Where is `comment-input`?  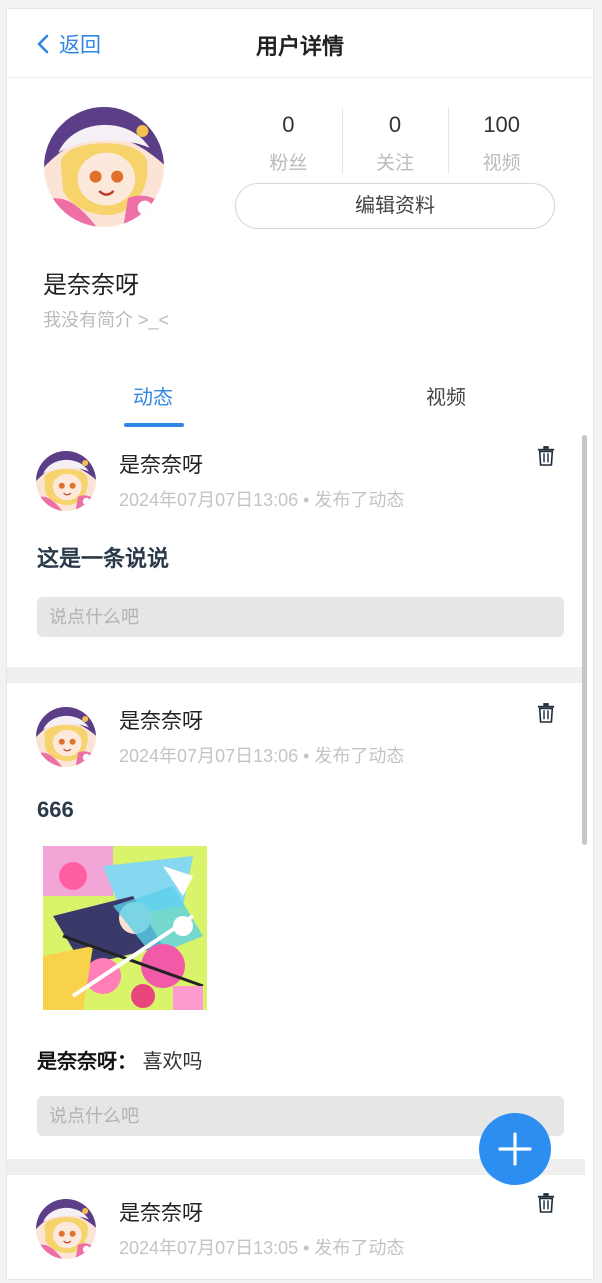
comment-input is located at coordinates (300, 617).